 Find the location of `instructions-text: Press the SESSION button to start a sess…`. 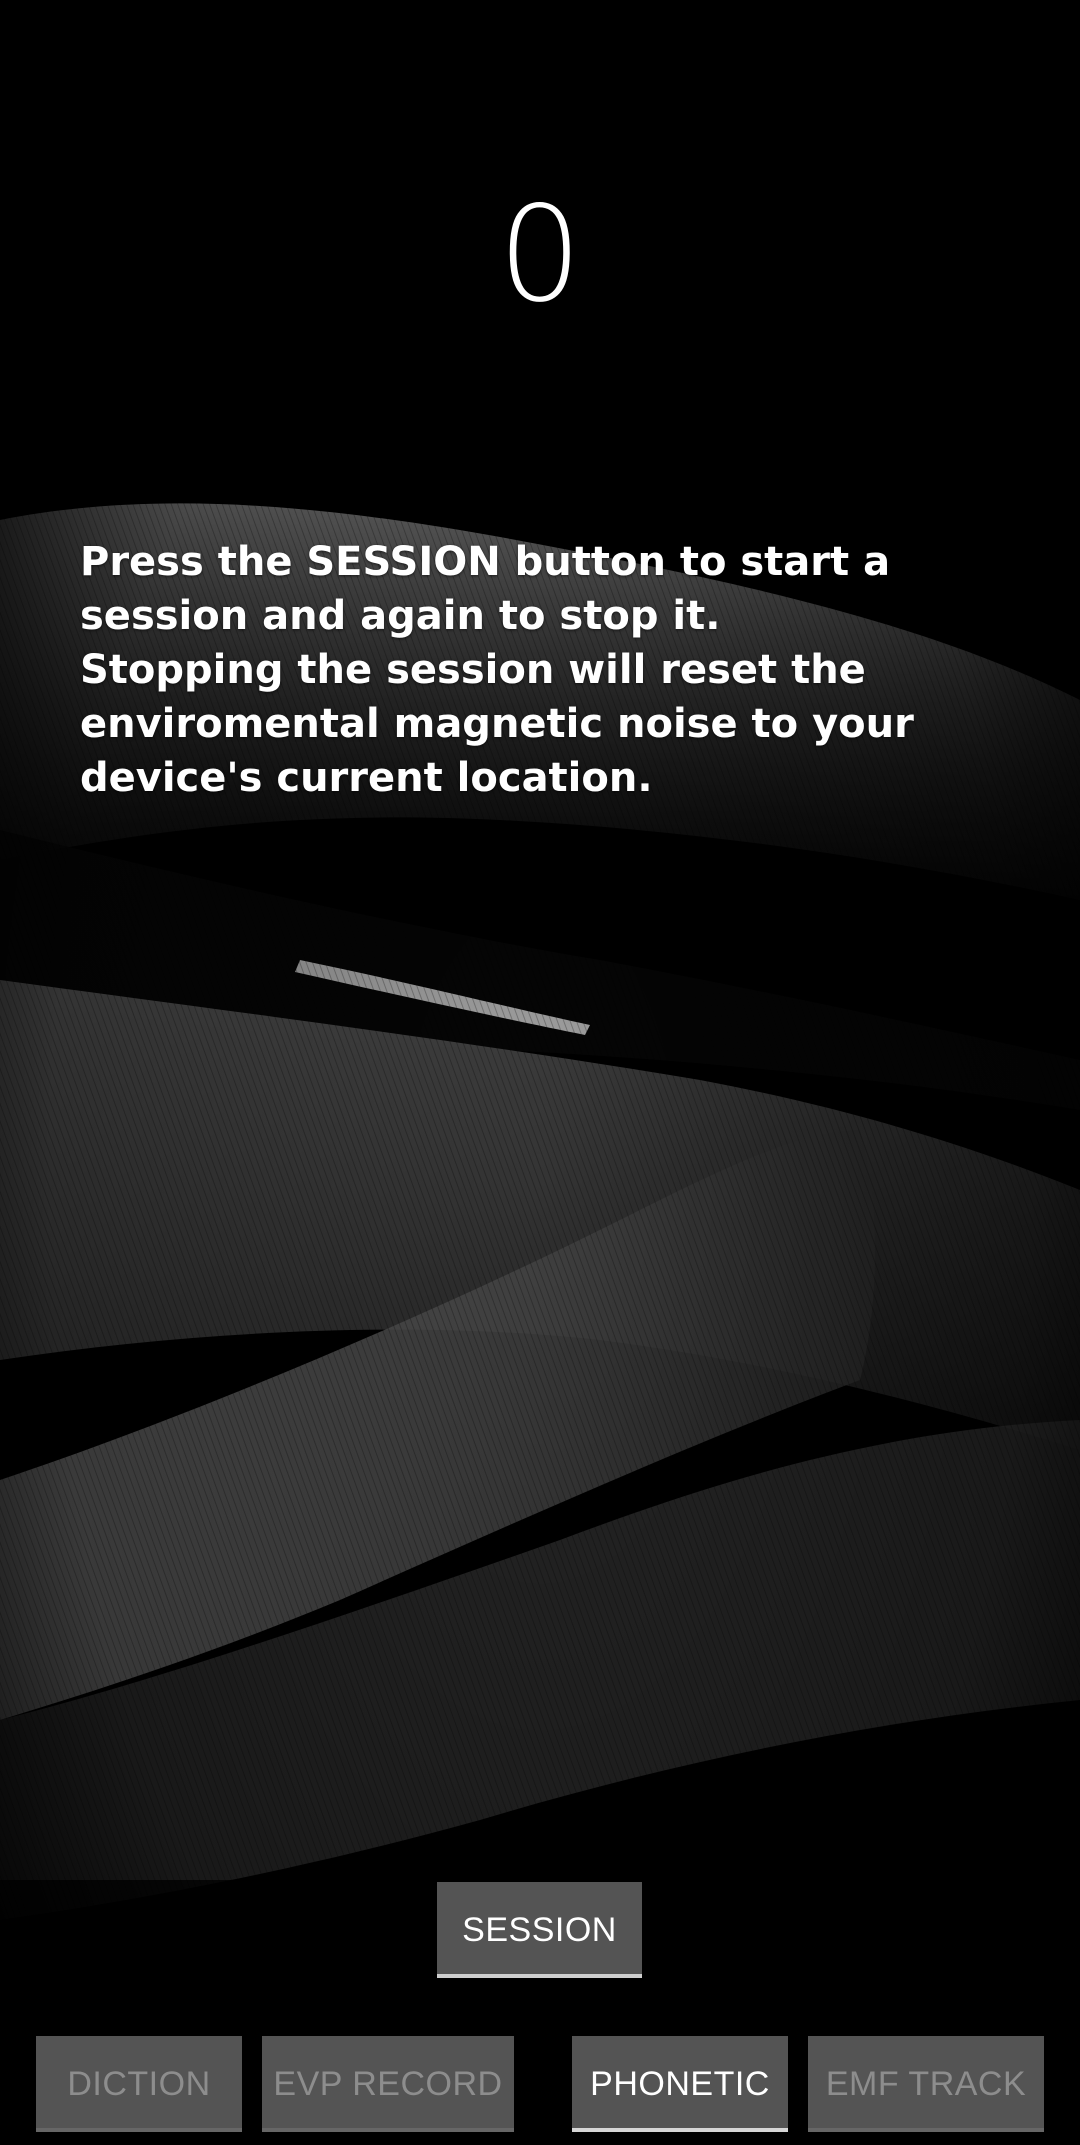

instructions-text: Press the SESSION button to start a sess… is located at coordinates (550, 670).